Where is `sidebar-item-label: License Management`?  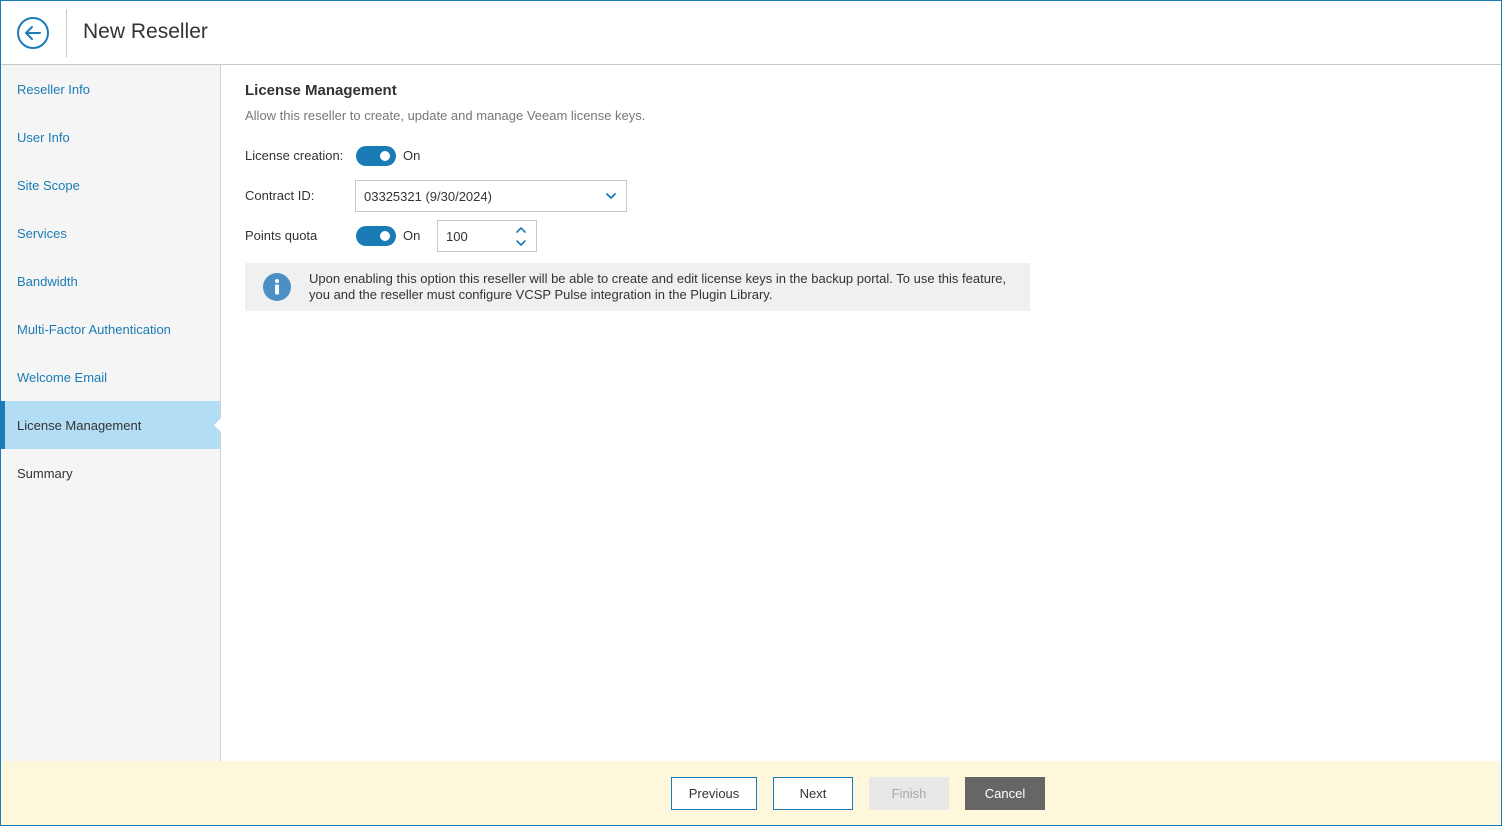 sidebar-item-label: License Management is located at coordinates (79, 425).